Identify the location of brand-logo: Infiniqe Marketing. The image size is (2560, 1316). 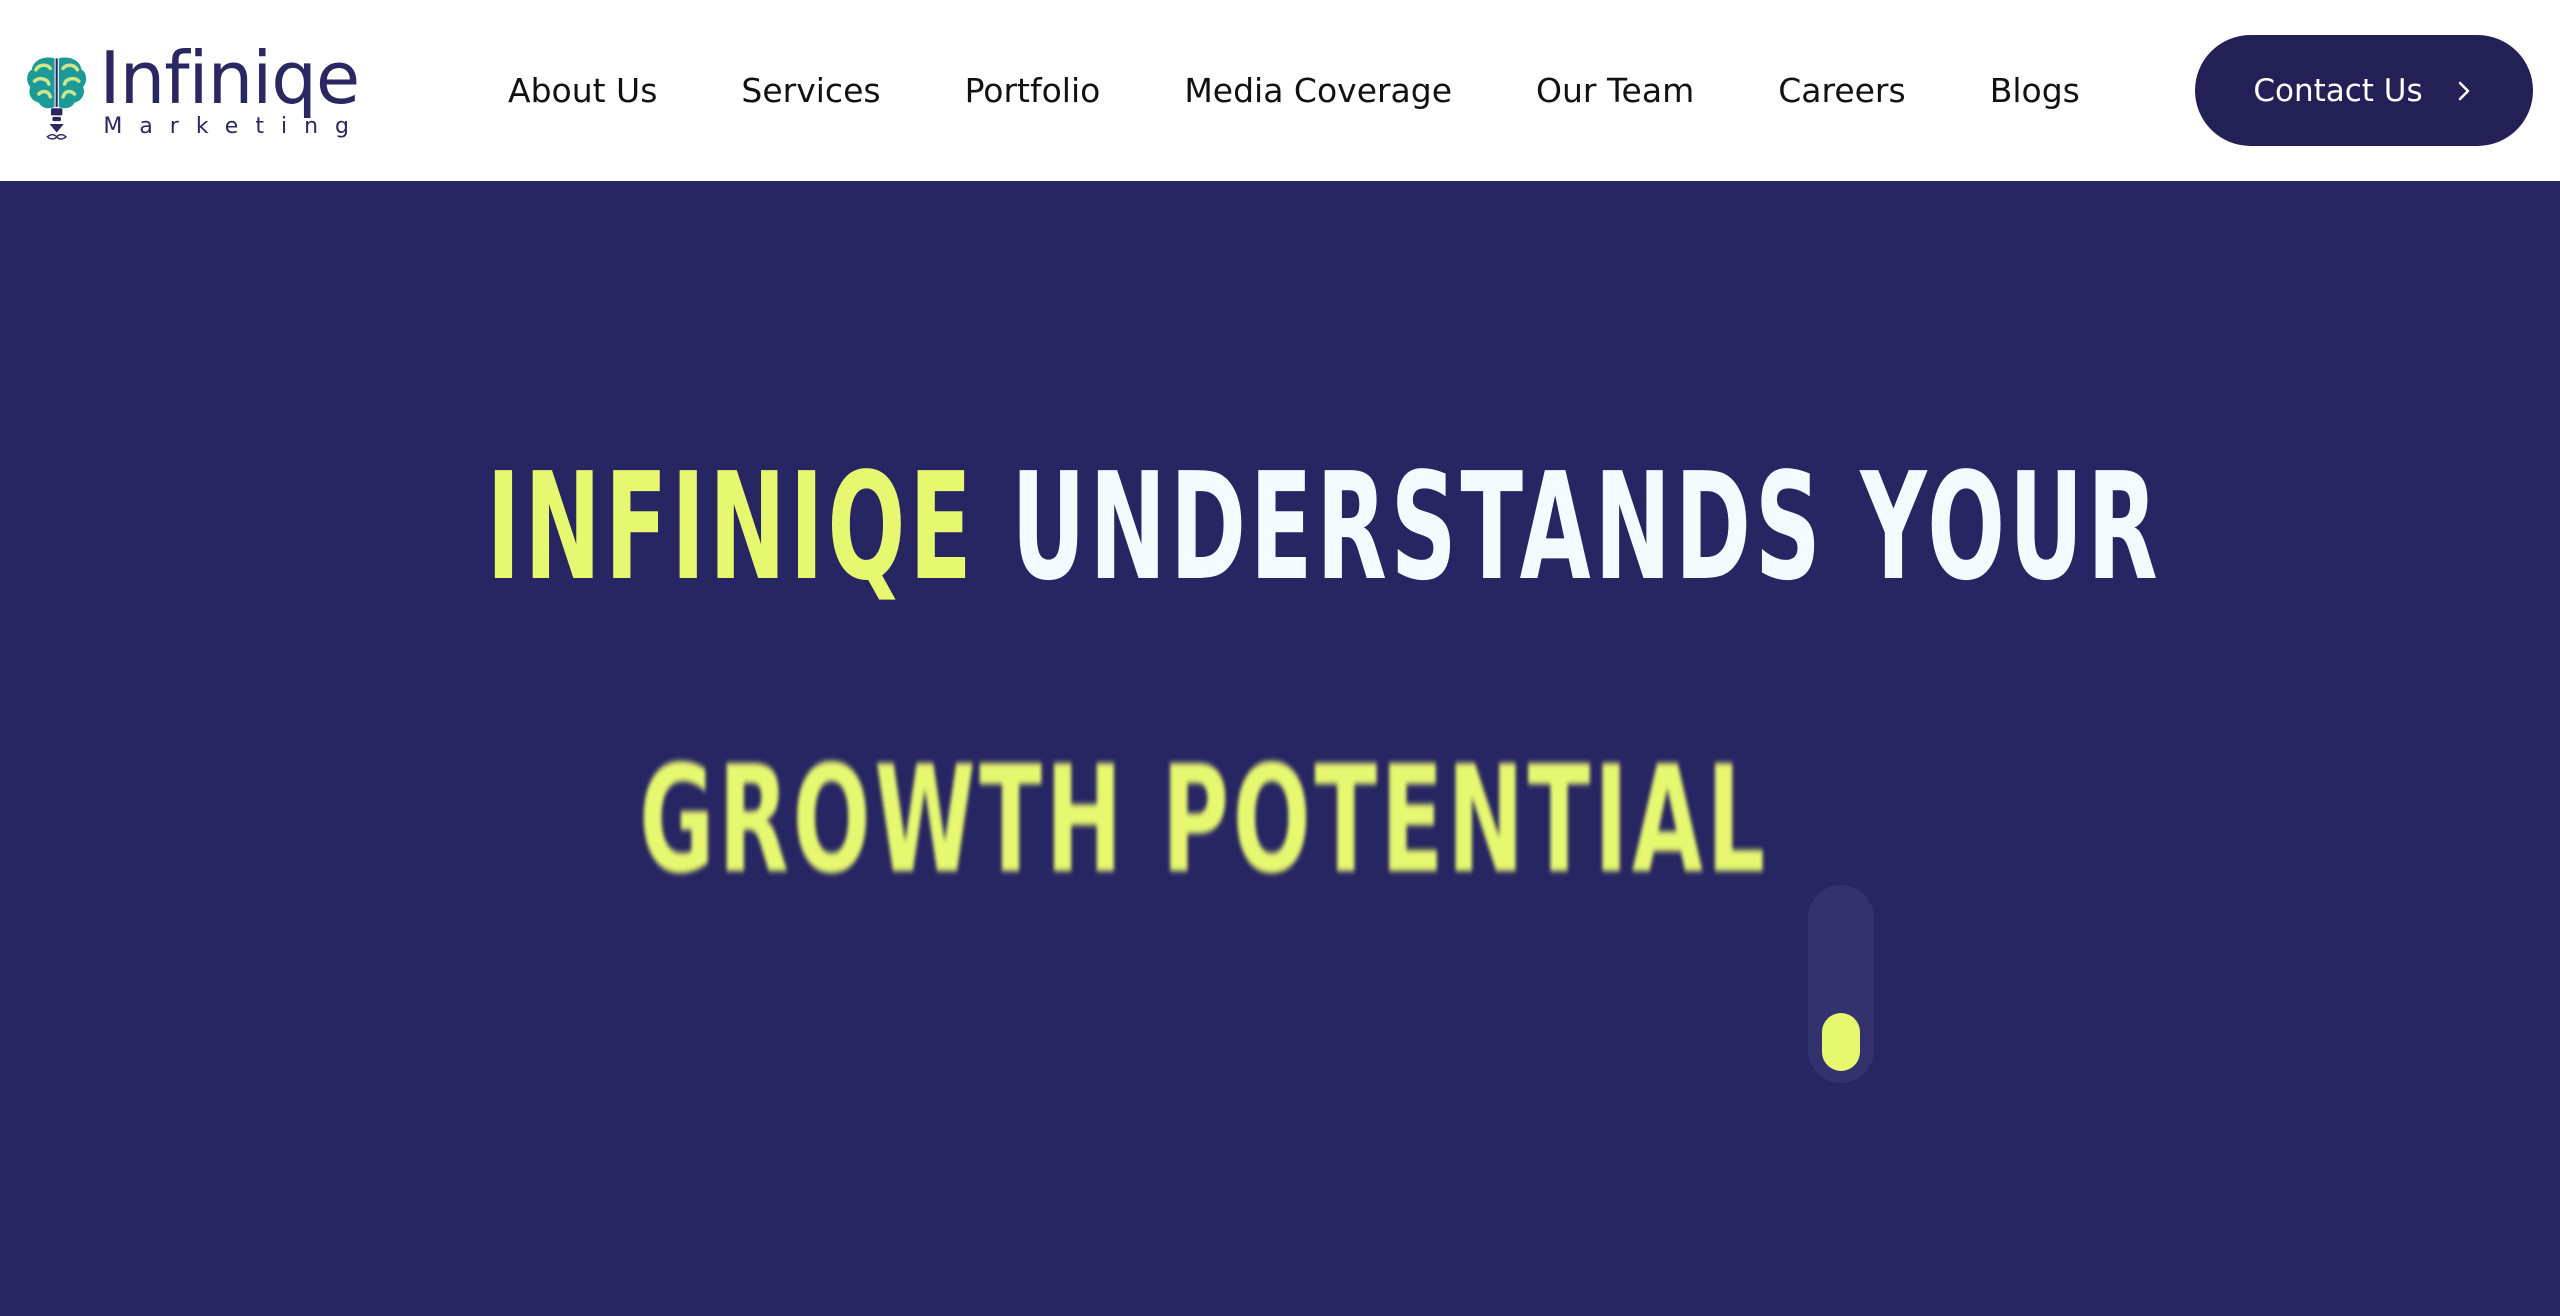
(196, 99).